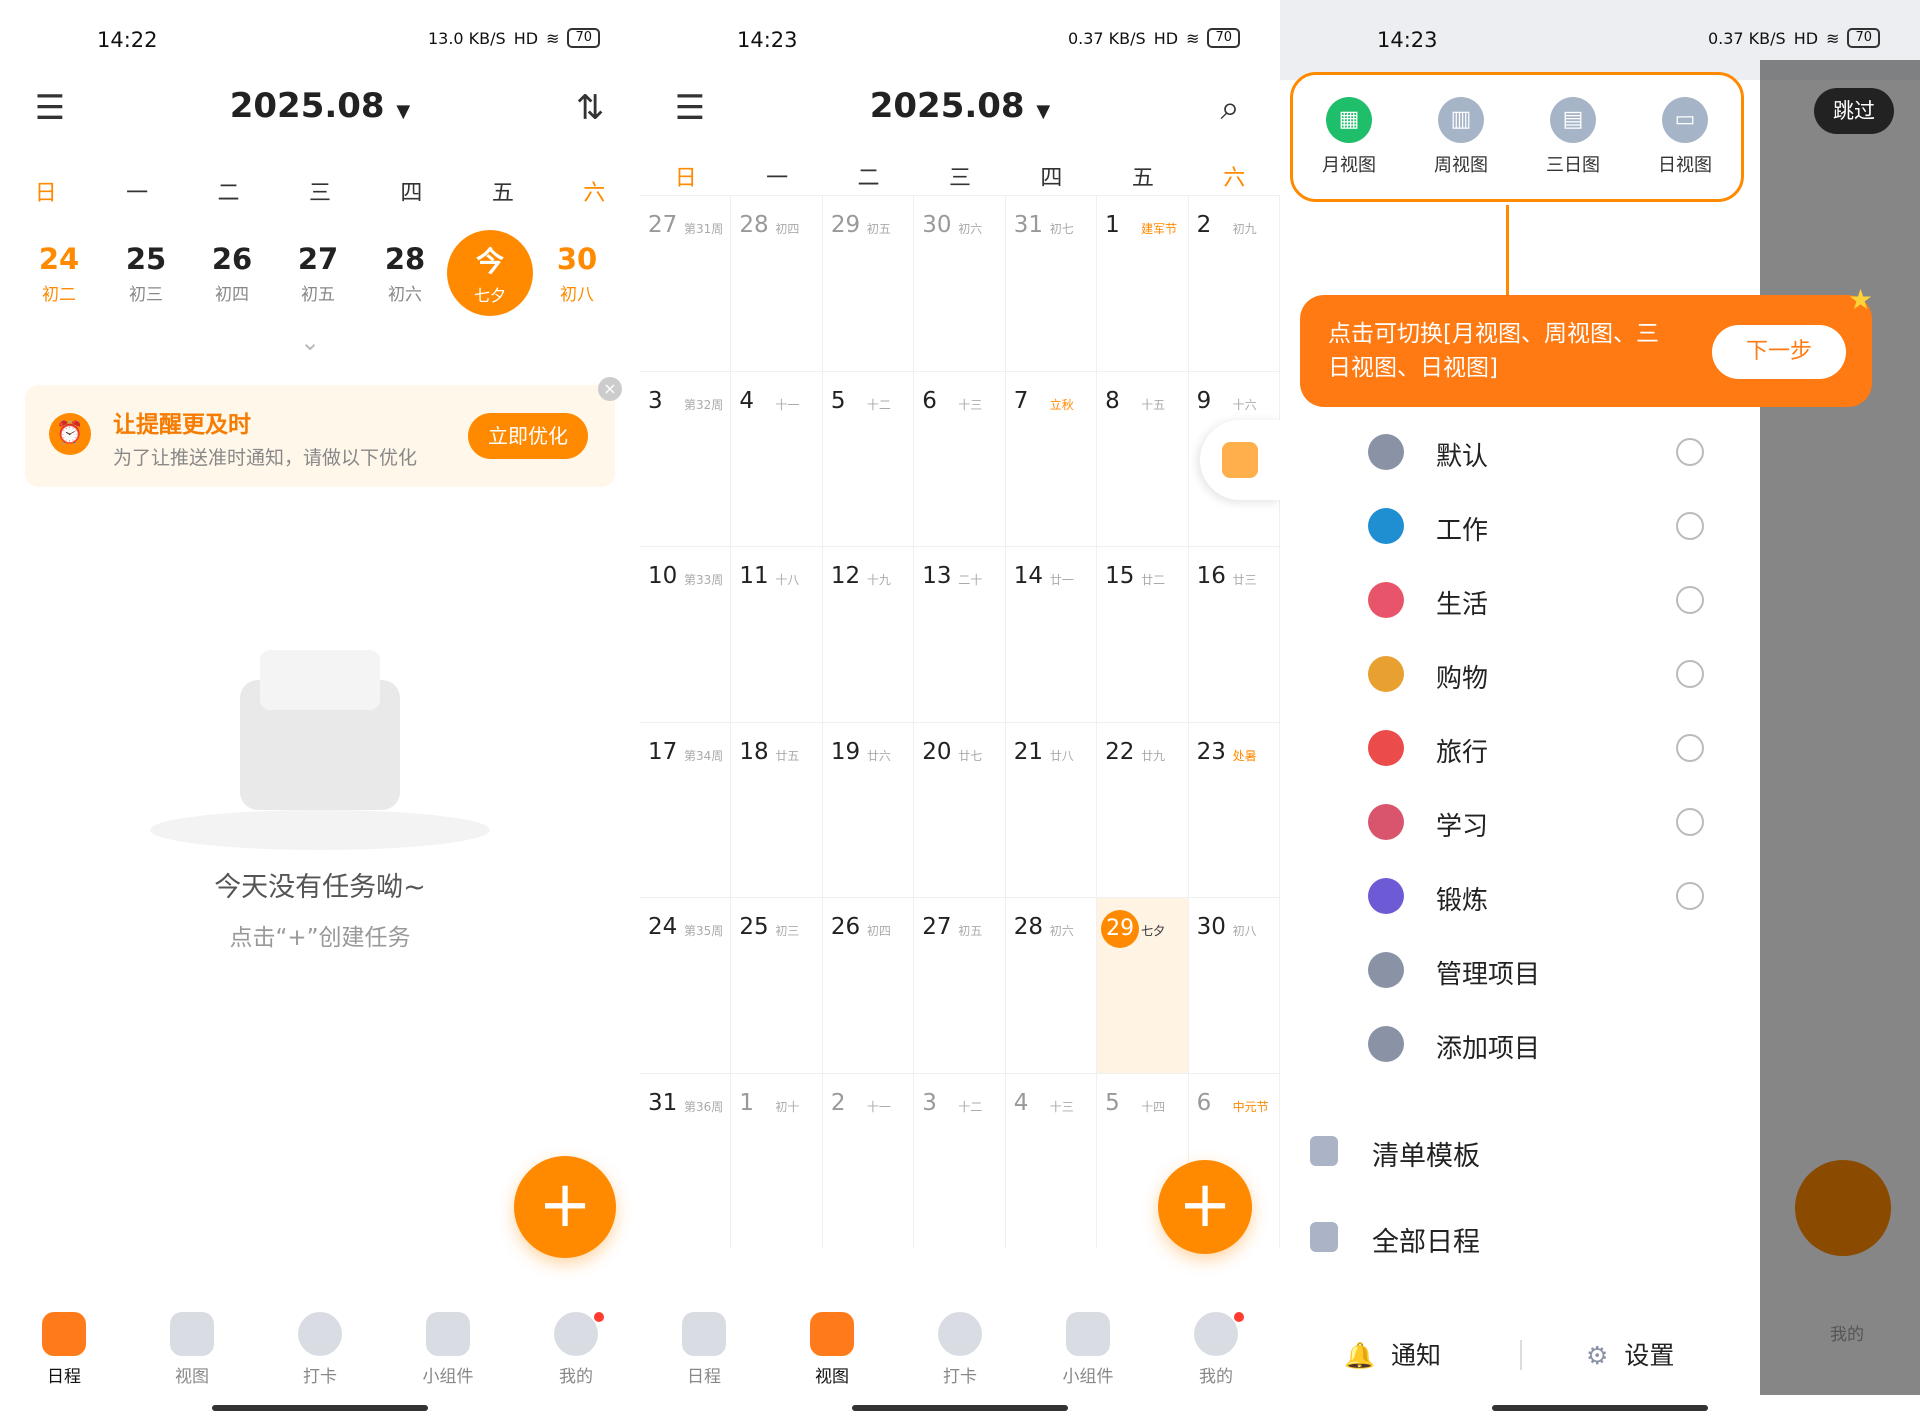 The image size is (1920, 1423). What do you see at coordinates (868, 458) in the screenshot?
I see `day-cell: 5 十二` at bounding box center [868, 458].